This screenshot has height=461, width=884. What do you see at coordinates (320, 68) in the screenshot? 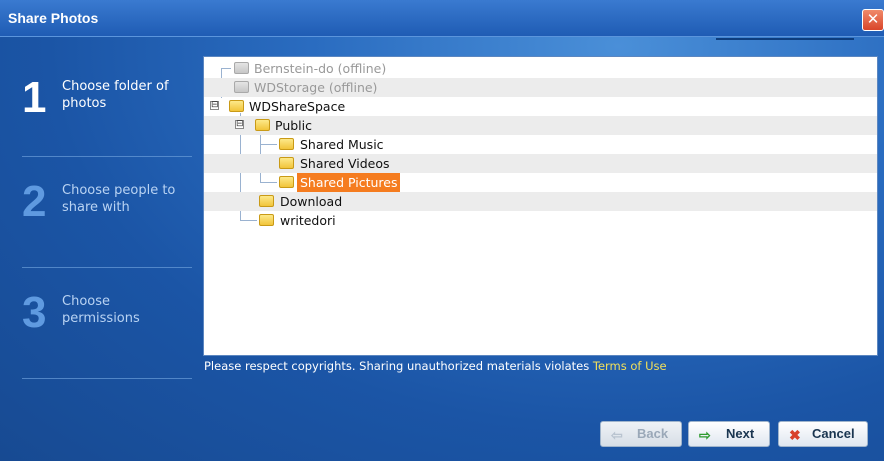
I see `tree-item-label: Bernstein-do (offline)` at bounding box center [320, 68].